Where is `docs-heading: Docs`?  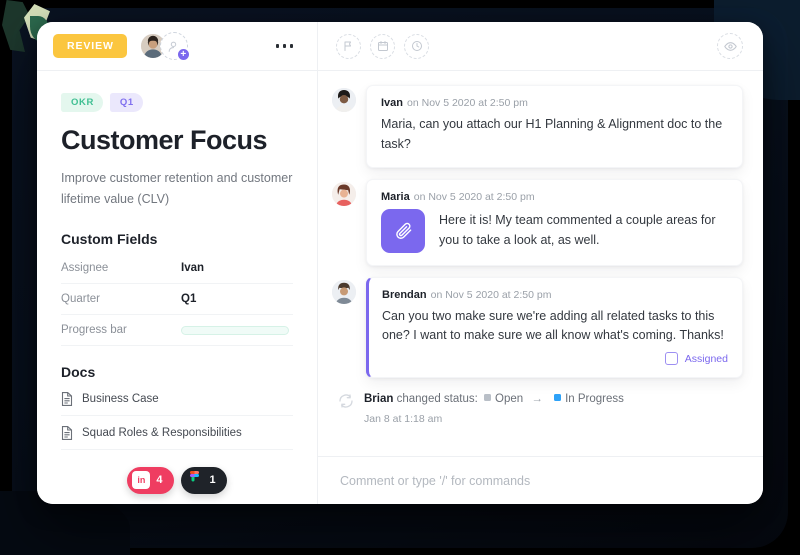
docs-heading: Docs is located at coordinates (78, 372).